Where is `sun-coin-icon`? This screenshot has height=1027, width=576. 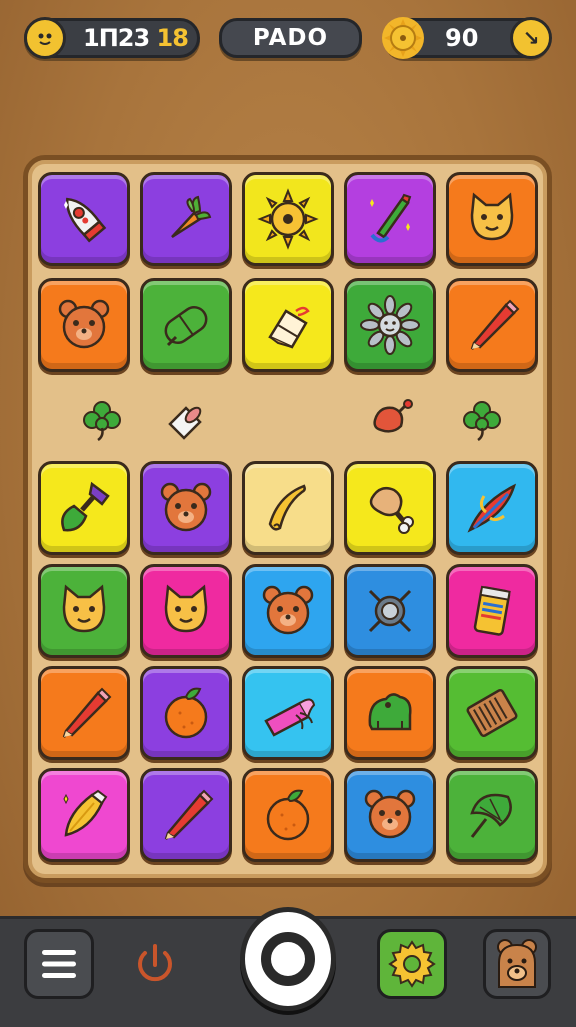
sun-coin-icon is located at coordinates (403, 38).